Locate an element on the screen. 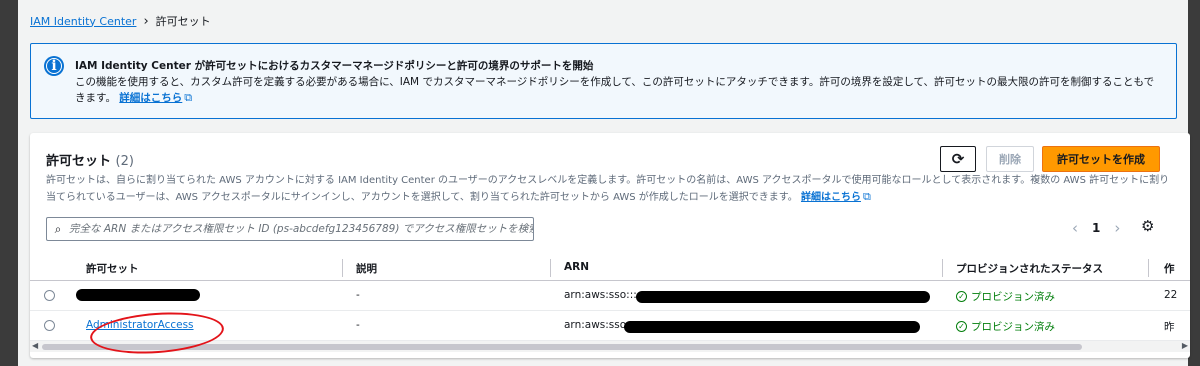 The image size is (1200, 366). column-header-description: 説明 is located at coordinates (366, 268).